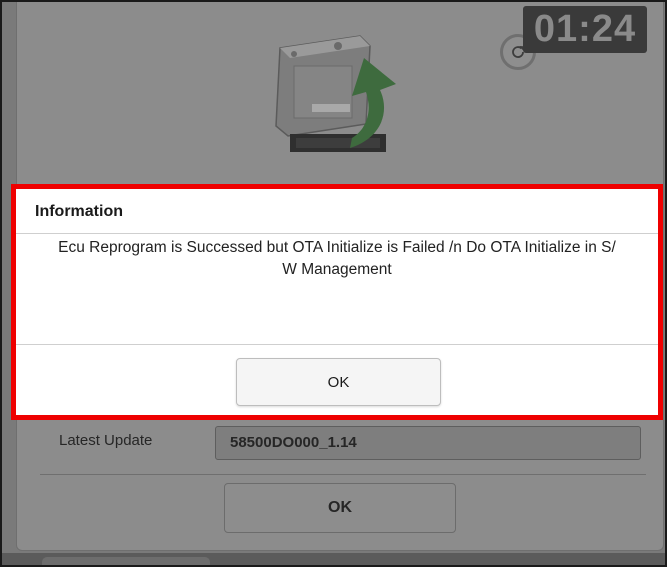 The width and height of the screenshot is (667, 567). Describe the element at coordinates (338, 382) in the screenshot. I see `dialog-ok-button: OK` at that location.